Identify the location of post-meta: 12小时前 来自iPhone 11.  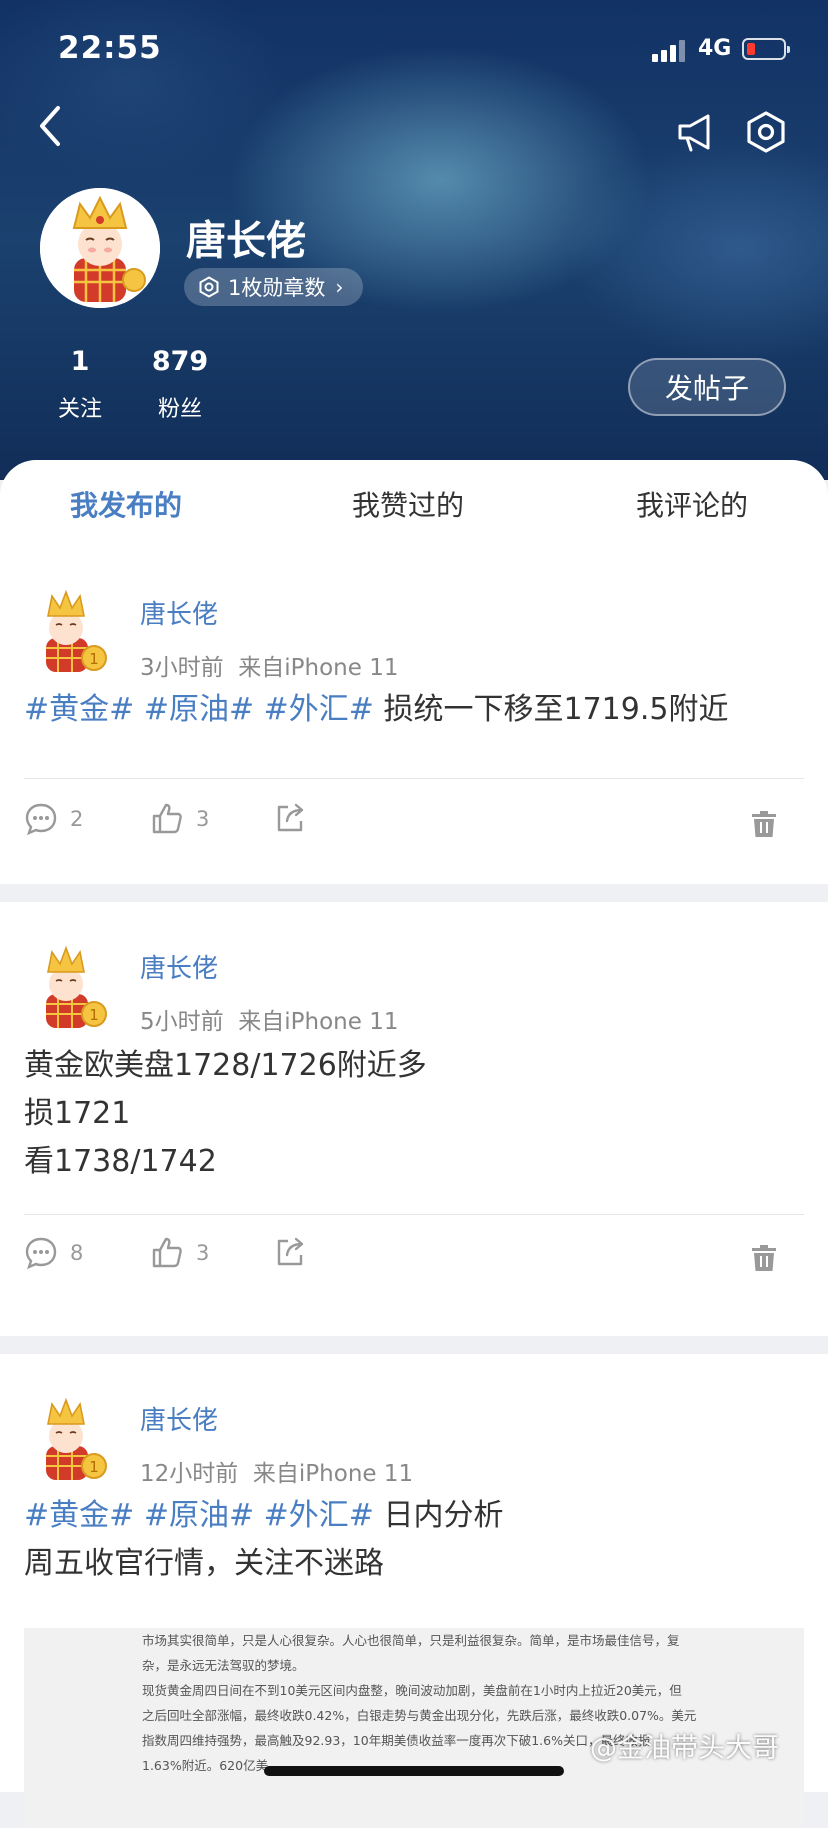
(276, 1471).